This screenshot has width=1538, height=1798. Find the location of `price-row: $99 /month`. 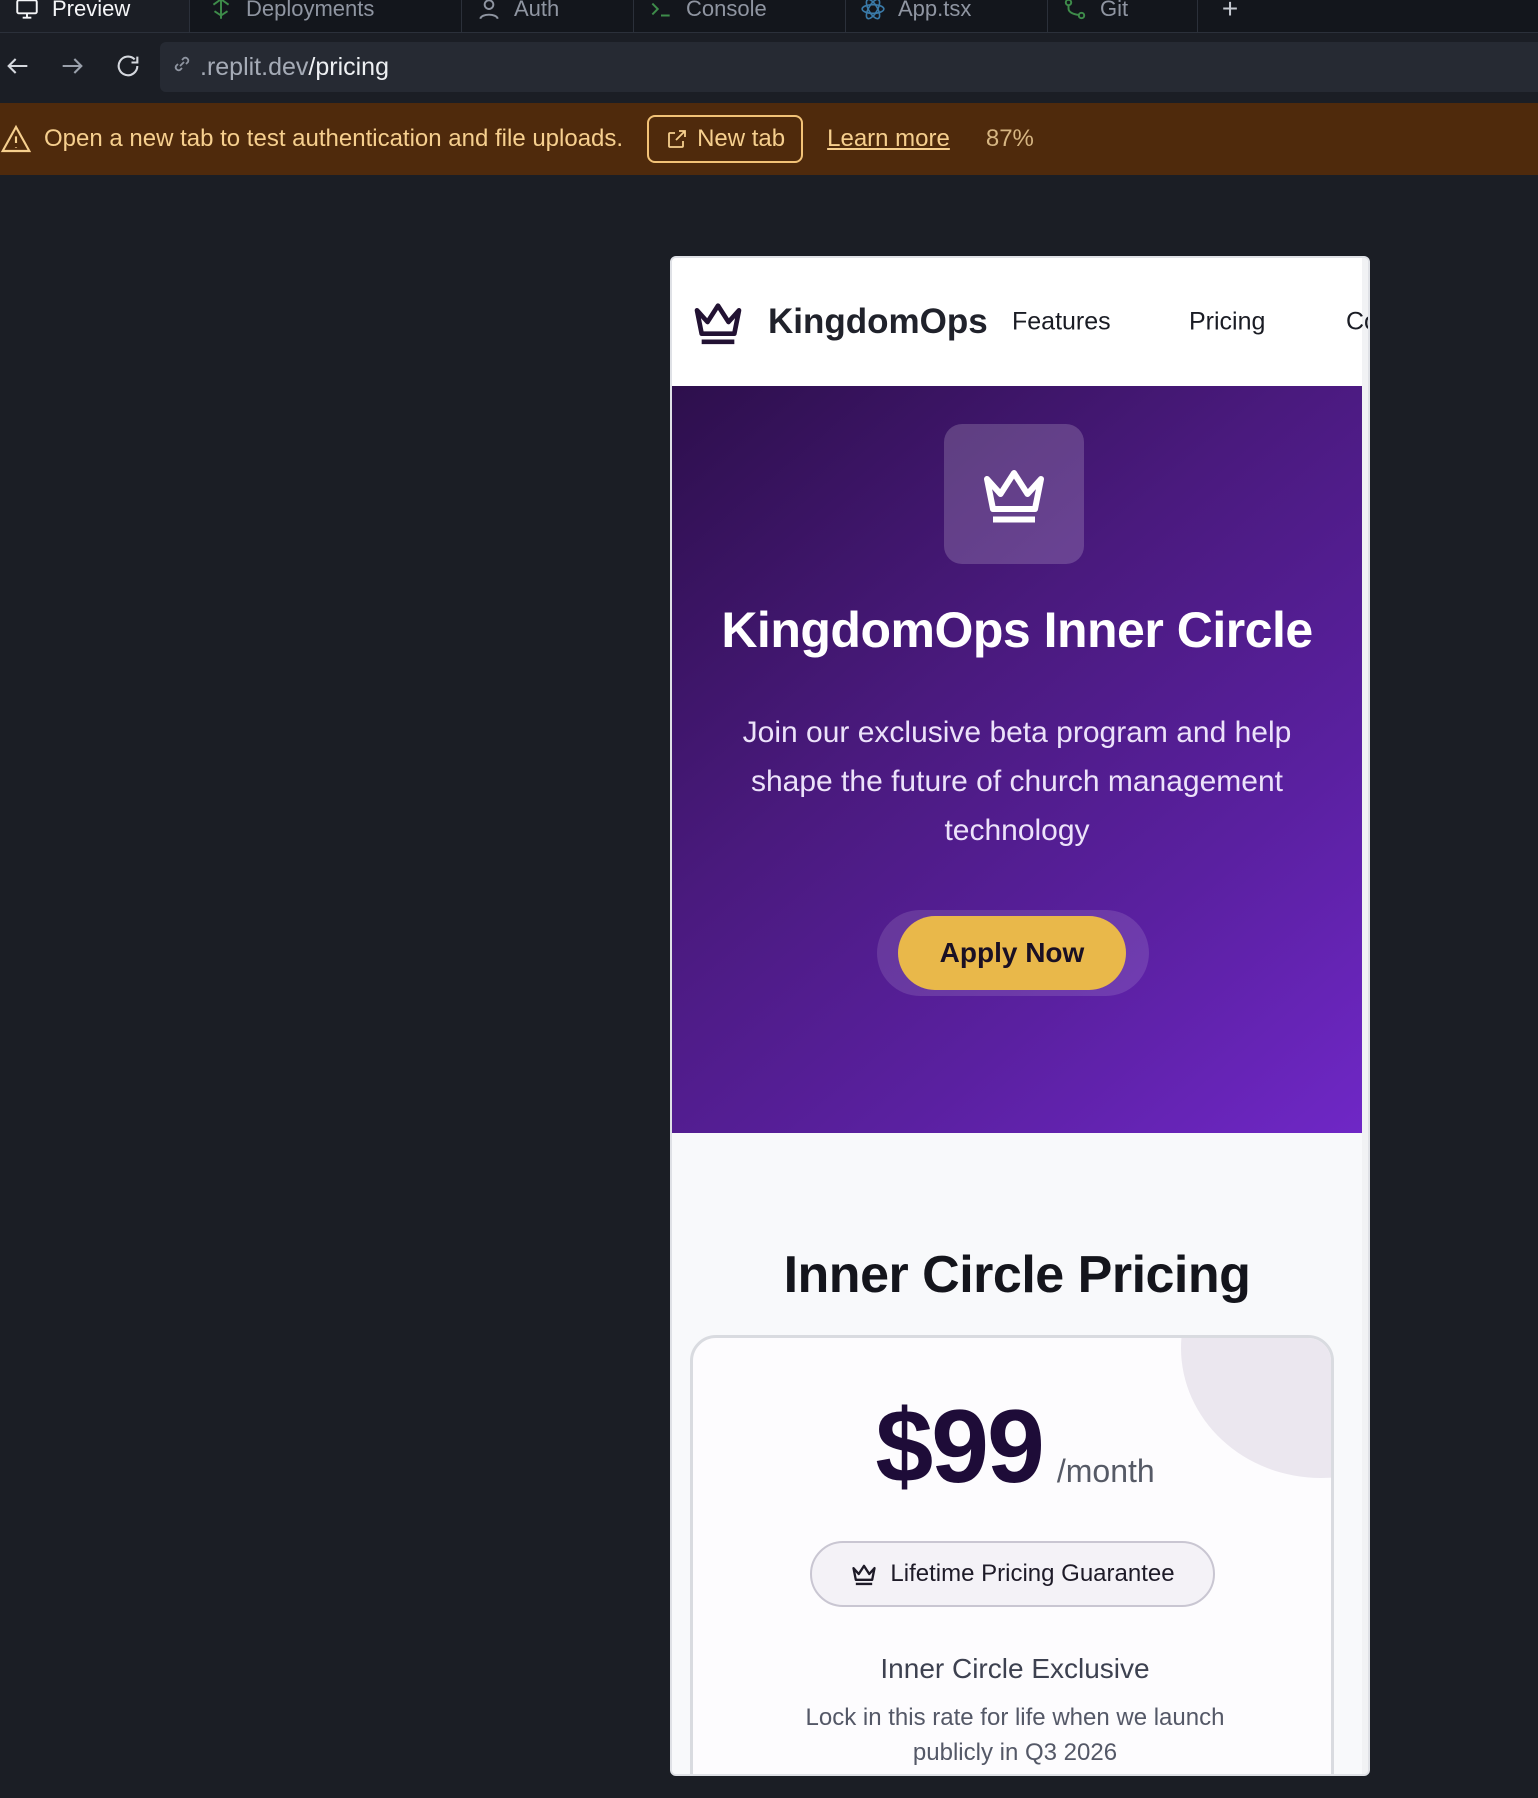

price-row: $99 /month is located at coordinates (1012, 1447).